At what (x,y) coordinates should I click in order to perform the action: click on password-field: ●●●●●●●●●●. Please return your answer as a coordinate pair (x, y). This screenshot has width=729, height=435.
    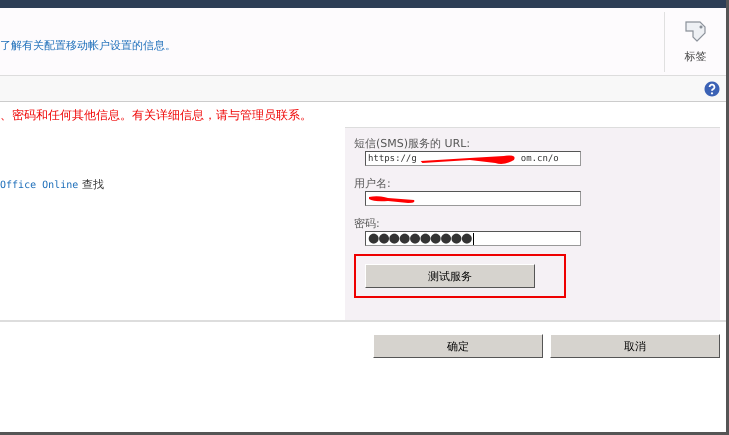
    Looking at the image, I should click on (473, 238).